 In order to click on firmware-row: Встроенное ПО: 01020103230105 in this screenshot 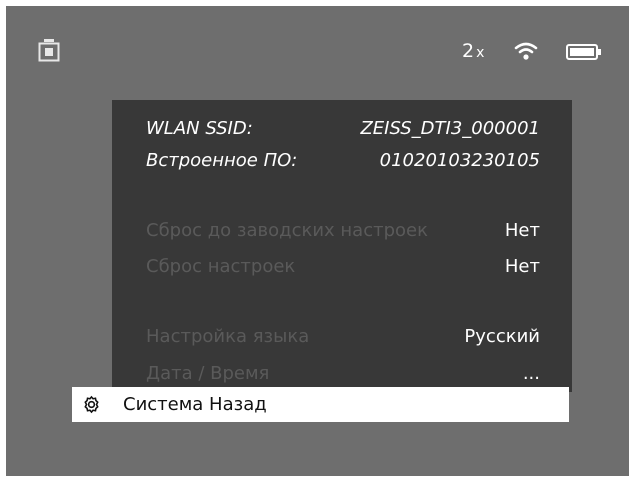, I will do `click(343, 161)`.